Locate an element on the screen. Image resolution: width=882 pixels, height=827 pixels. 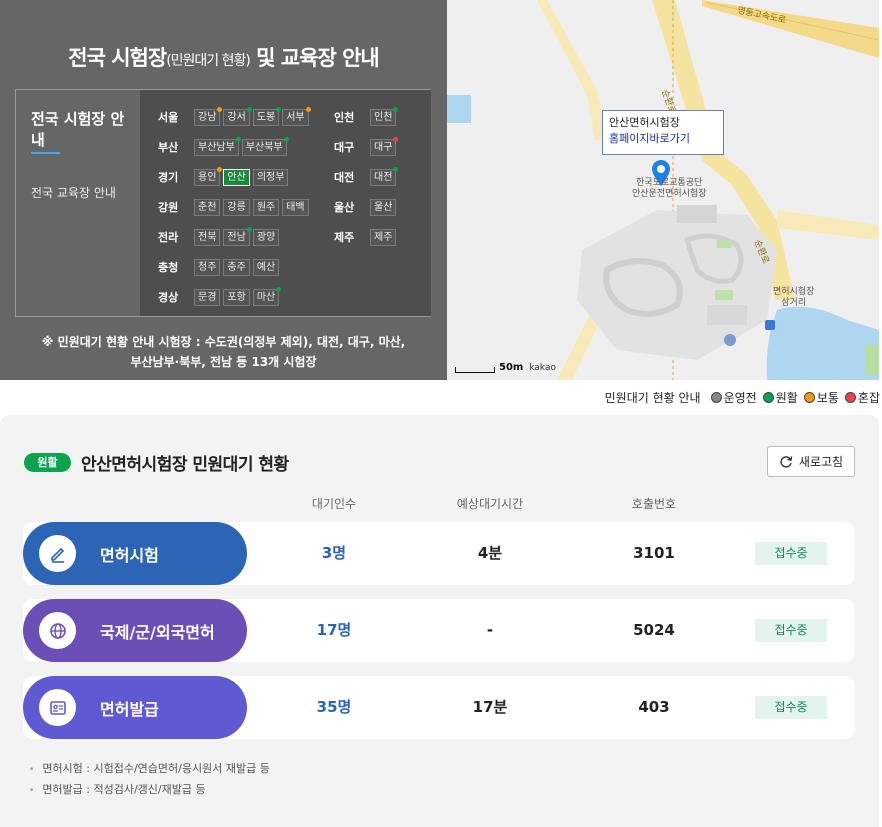
region-row: 대전 대전 is located at coordinates (366, 176).